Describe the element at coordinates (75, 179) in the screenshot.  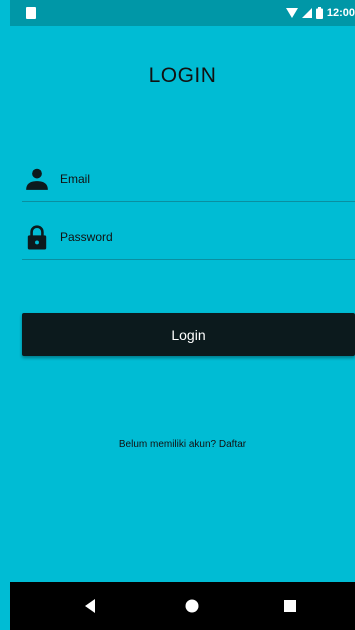
I see `email-placeholder: Email` at that location.